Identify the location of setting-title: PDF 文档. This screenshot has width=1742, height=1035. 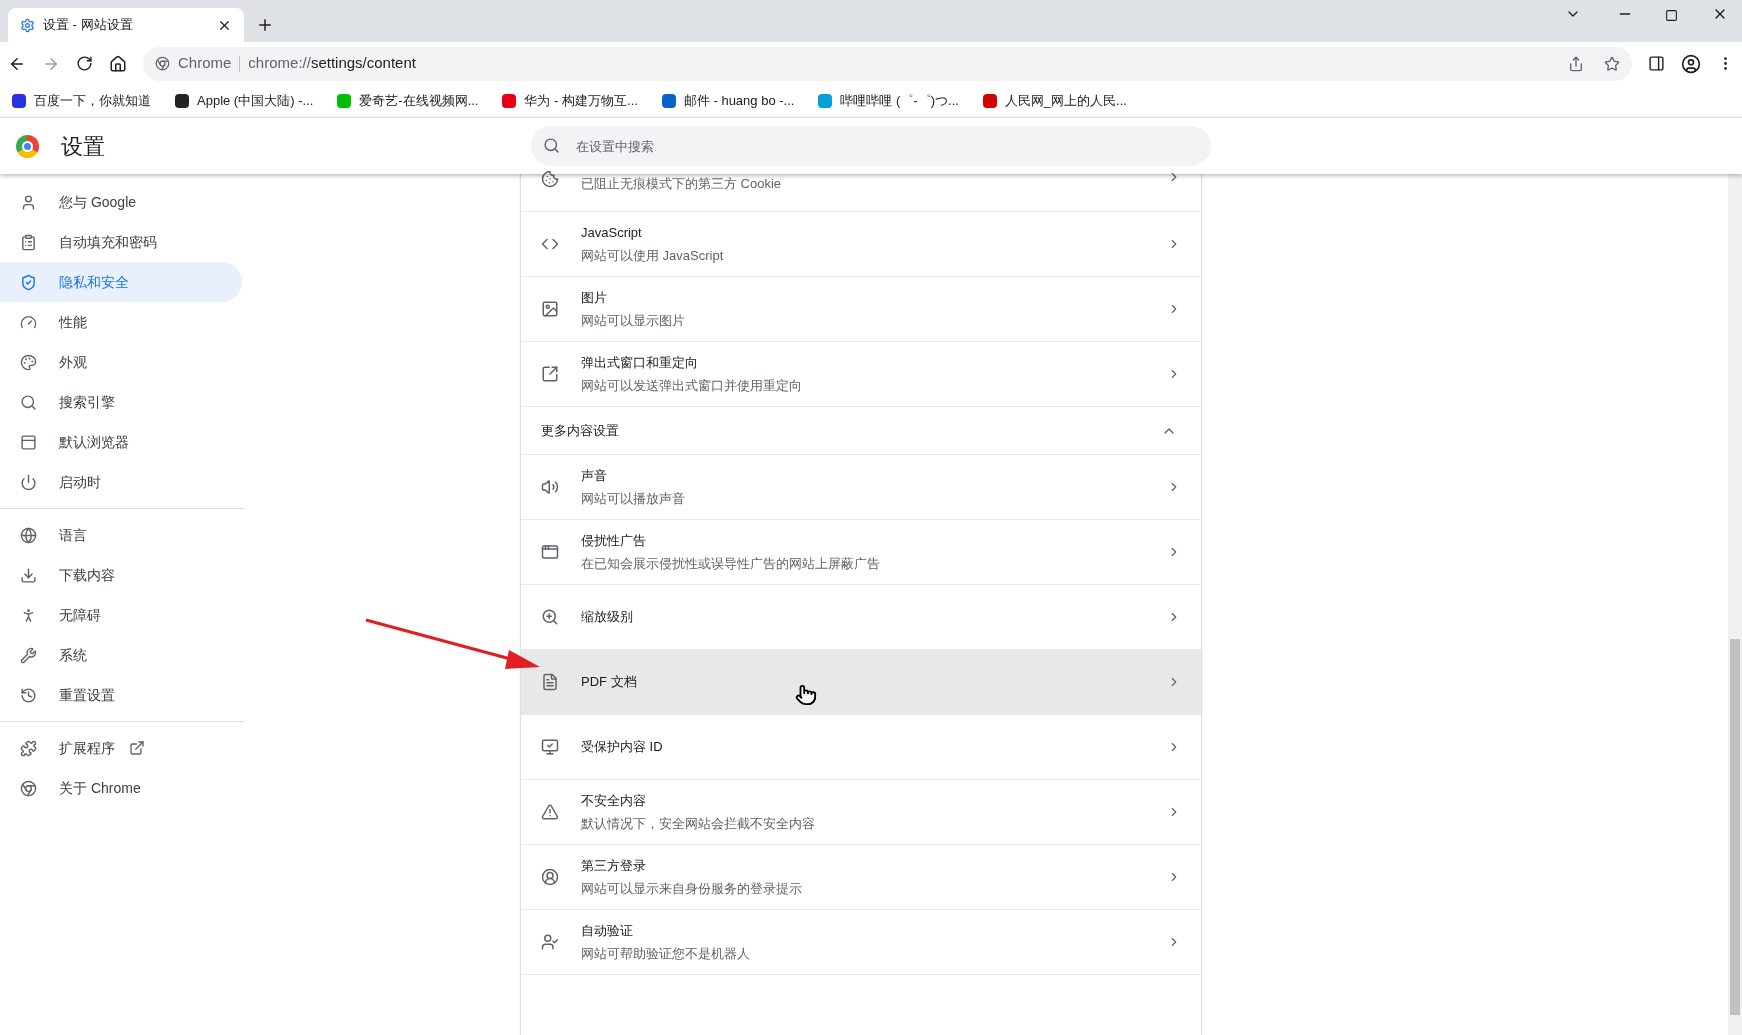
(609, 682).